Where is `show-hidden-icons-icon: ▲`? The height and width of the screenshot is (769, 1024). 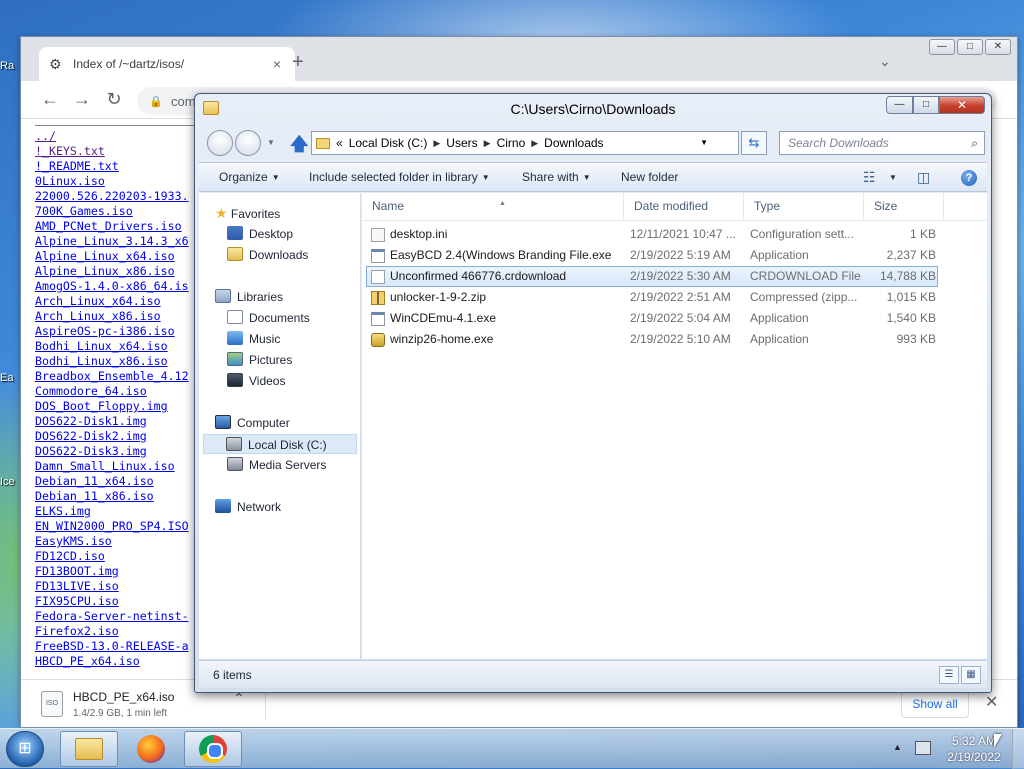 show-hidden-icons-icon: ▲ is located at coordinates (897, 747).